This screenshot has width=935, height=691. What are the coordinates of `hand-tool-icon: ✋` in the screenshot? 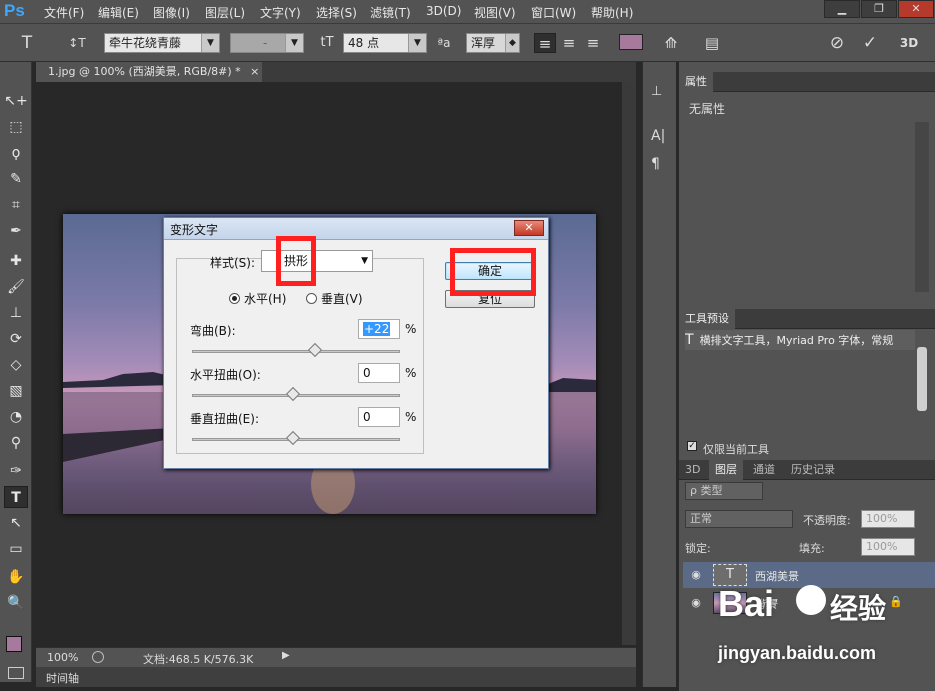 It's located at (16, 577).